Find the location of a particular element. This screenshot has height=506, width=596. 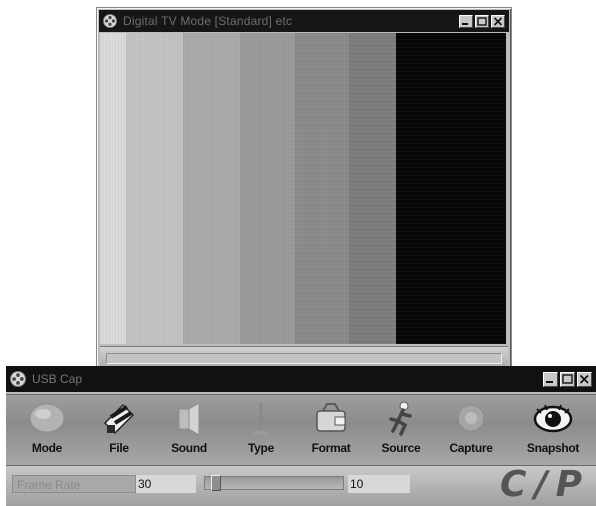

toolbar-title: USB Cap is located at coordinates (57, 379).